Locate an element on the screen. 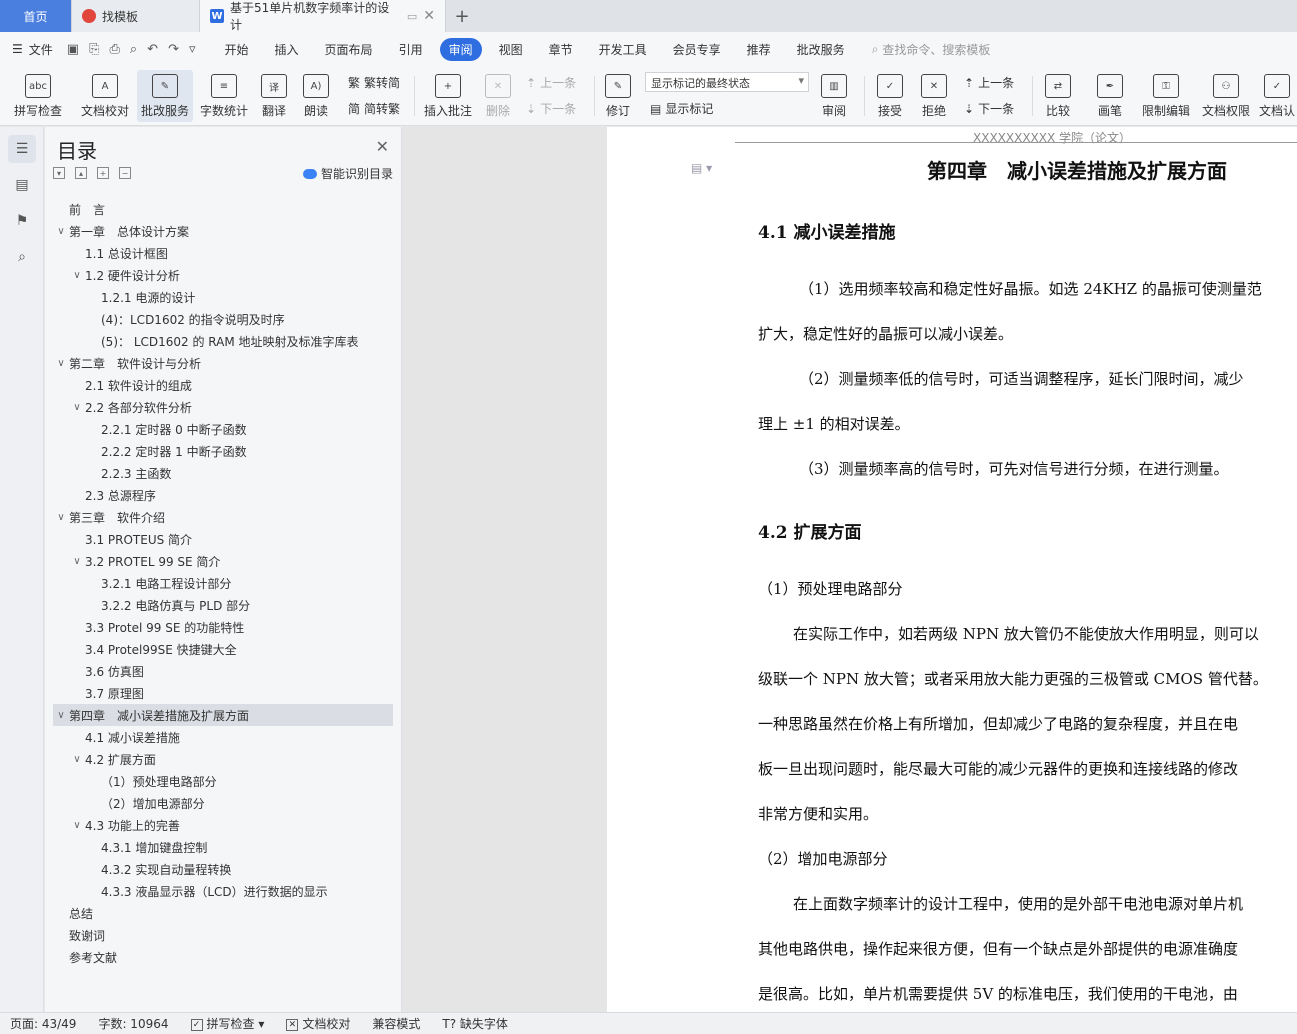 This screenshot has width=1297, height=1034. restore-icon: ▭ is located at coordinates (412, 16).